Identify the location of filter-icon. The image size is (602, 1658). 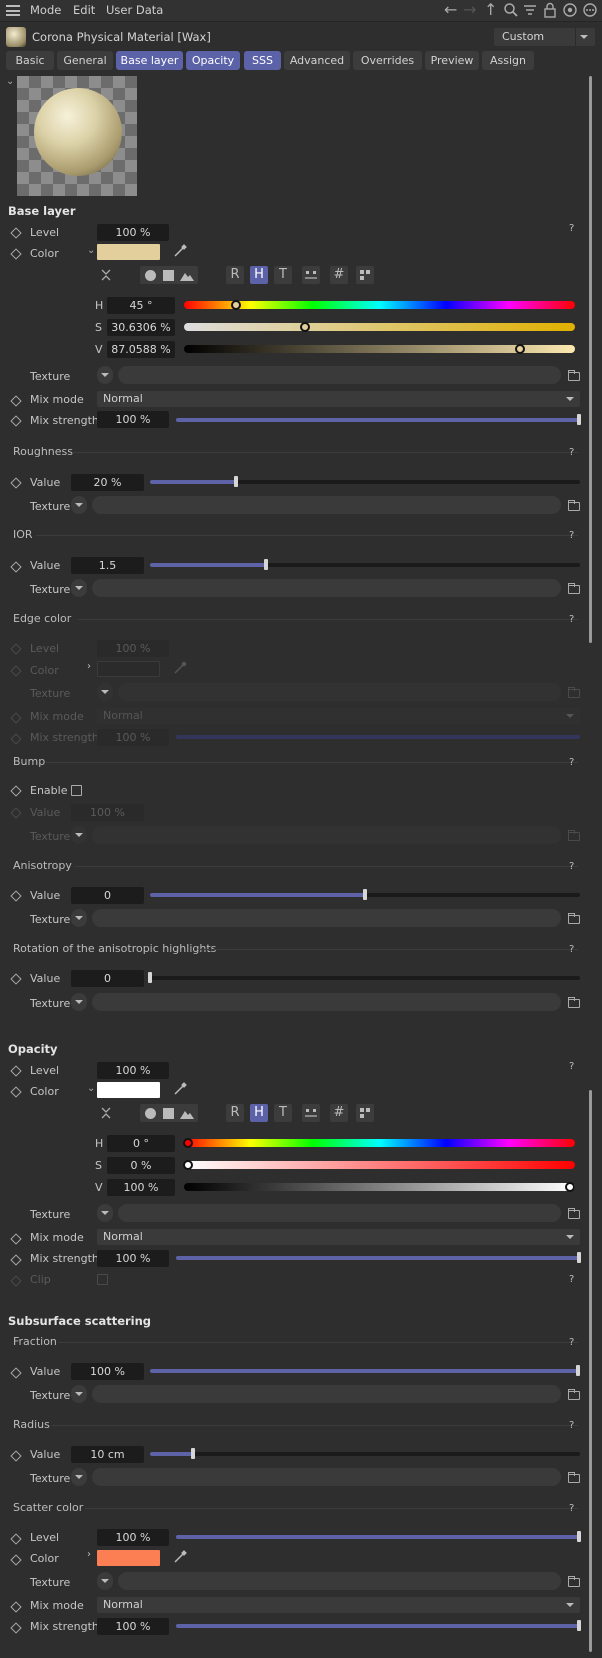
(530, 10).